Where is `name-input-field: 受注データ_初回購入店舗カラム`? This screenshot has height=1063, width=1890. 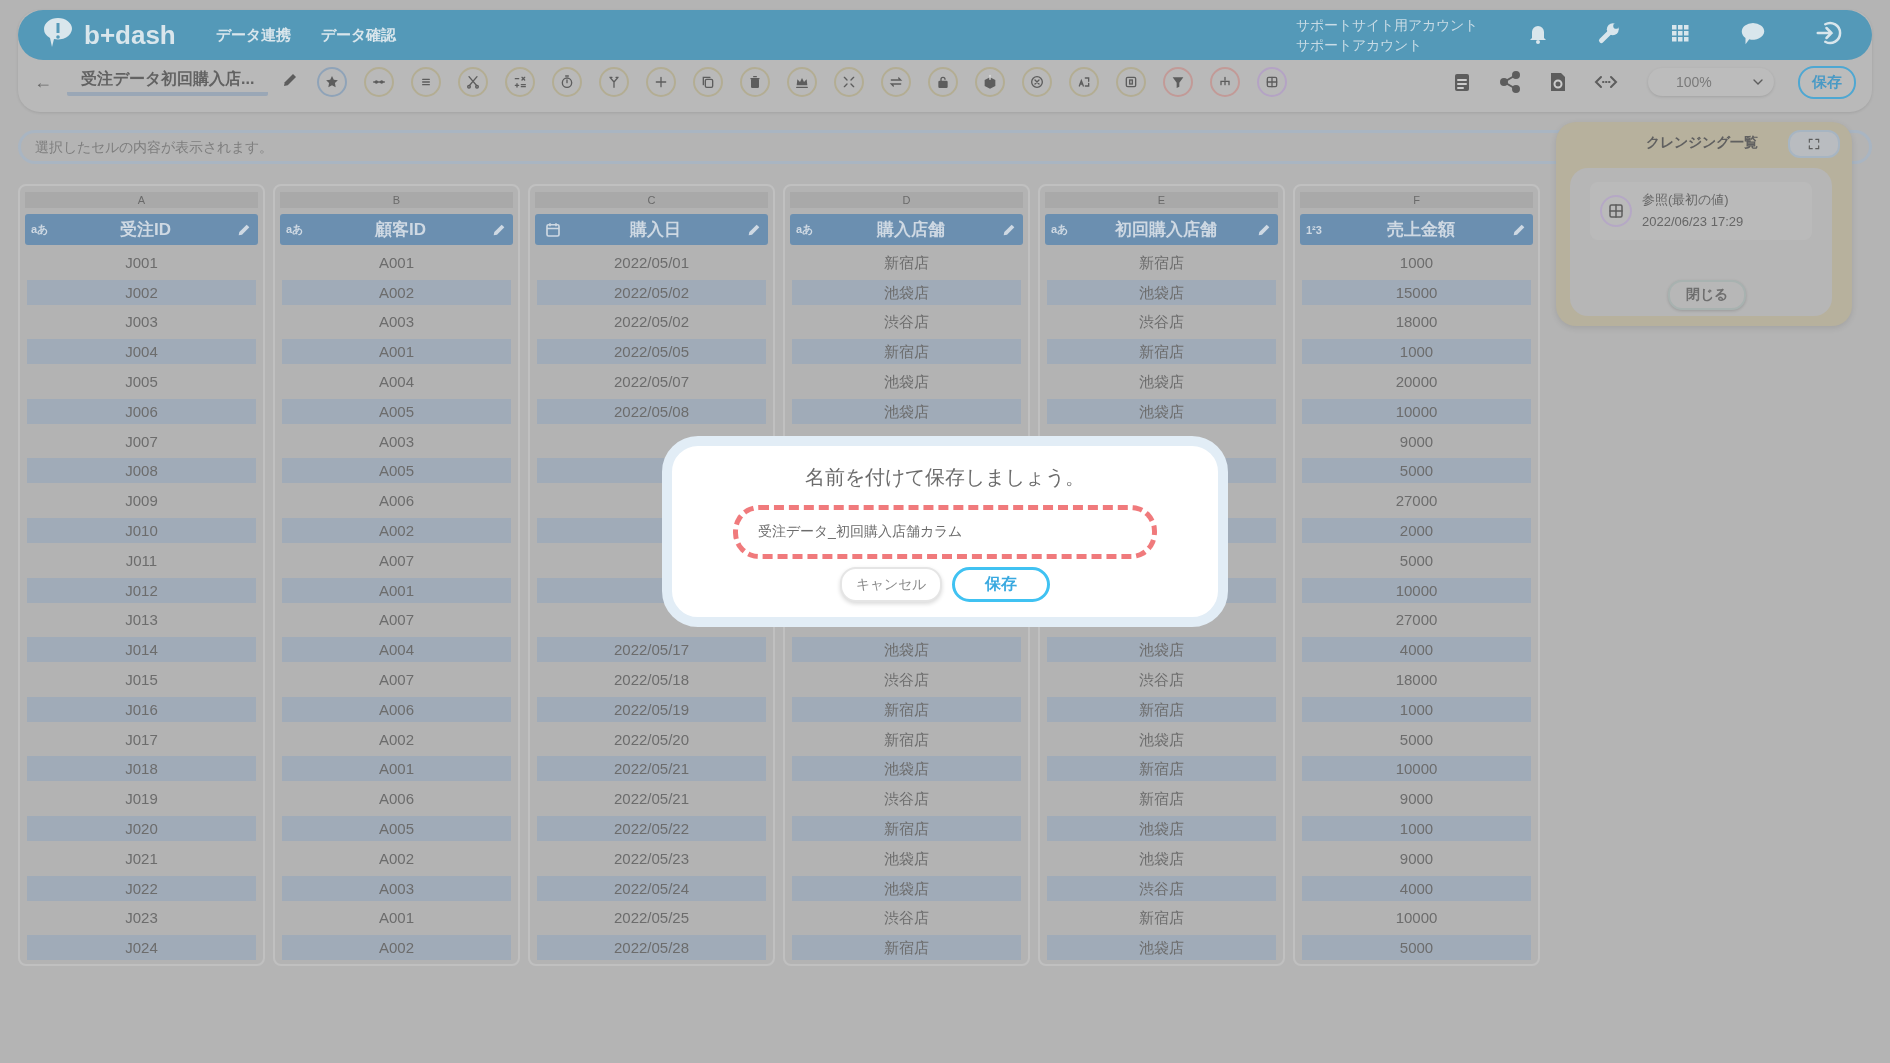
name-input-field: 受注データ_初回購入店舗カラム is located at coordinates (945, 532).